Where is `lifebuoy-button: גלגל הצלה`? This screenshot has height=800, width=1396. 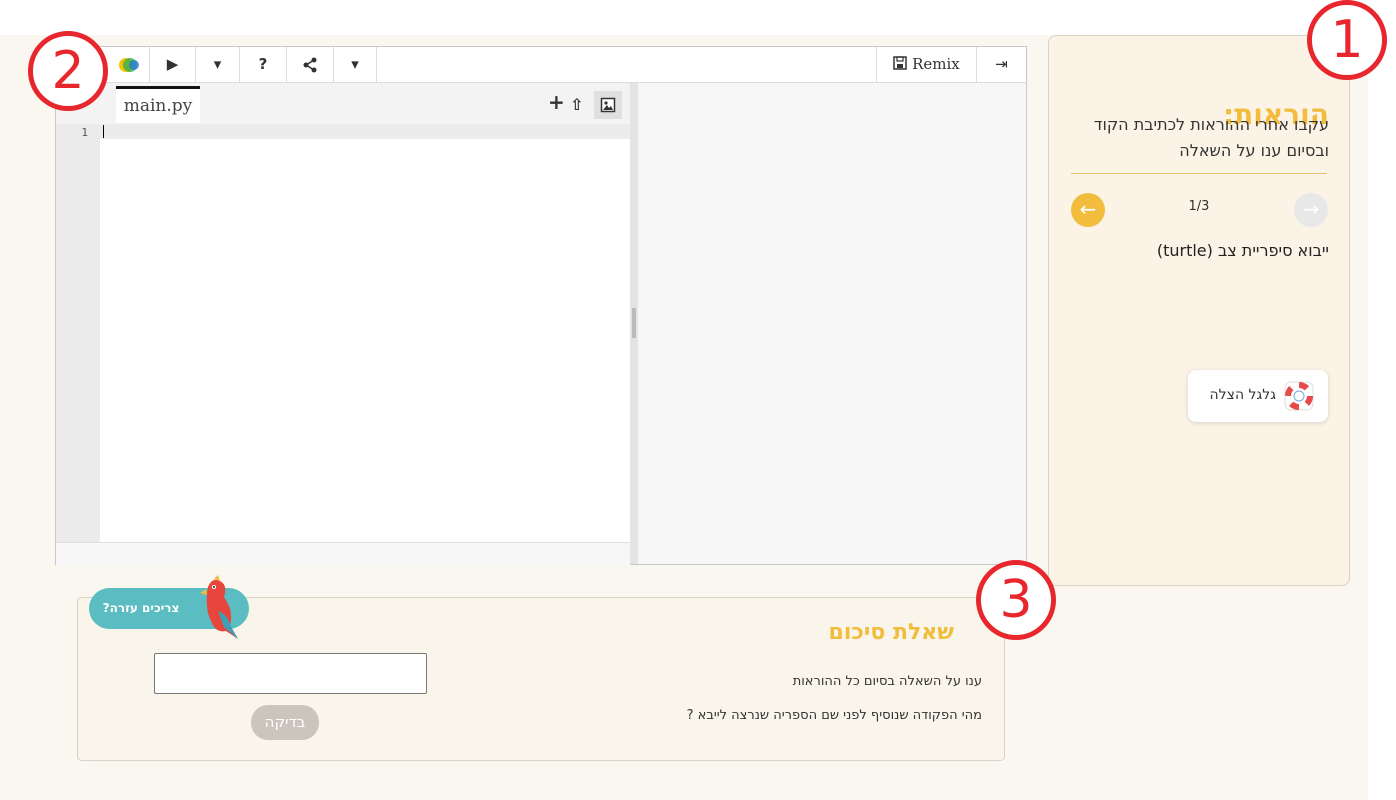
lifebuoy-button: גלגל הצלה is located at coordinates (1258, 396).